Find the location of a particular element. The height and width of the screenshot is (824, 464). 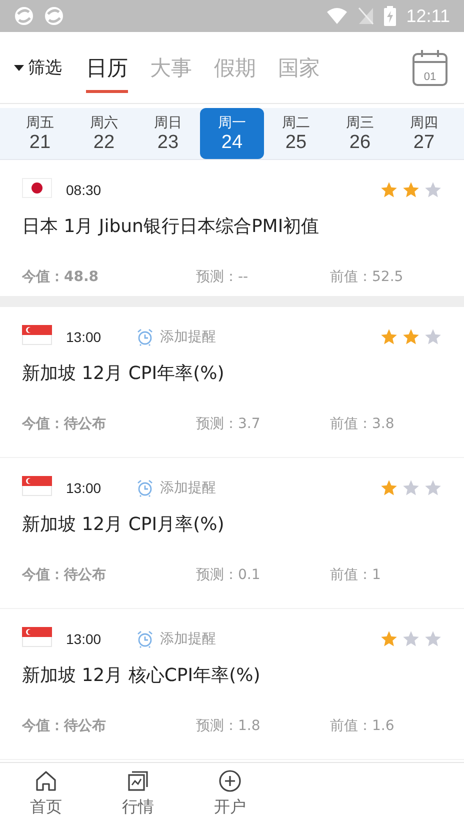

previous-value: 前值：3.8 is located at coordinates (362, 424).